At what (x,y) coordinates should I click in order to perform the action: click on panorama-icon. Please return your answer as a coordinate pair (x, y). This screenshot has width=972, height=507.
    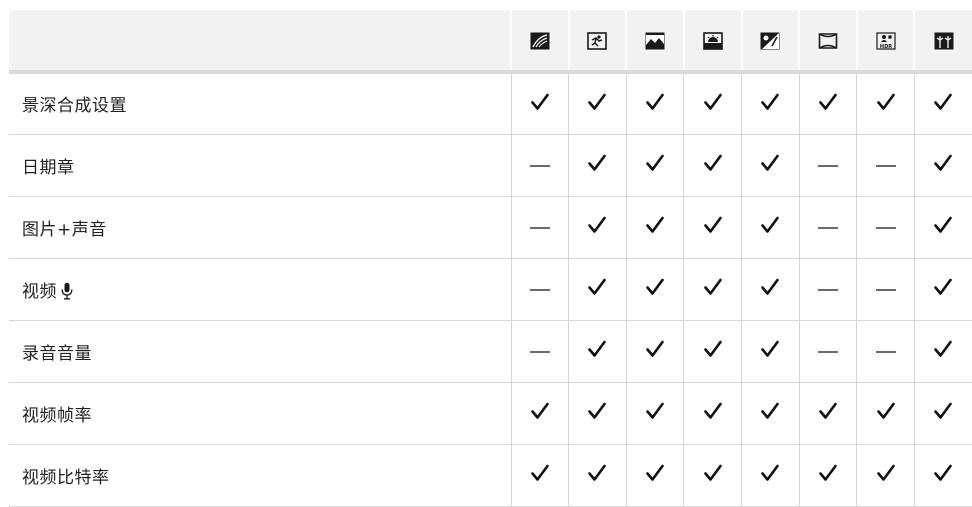
    Looking at the image, I should click on (828, 41).